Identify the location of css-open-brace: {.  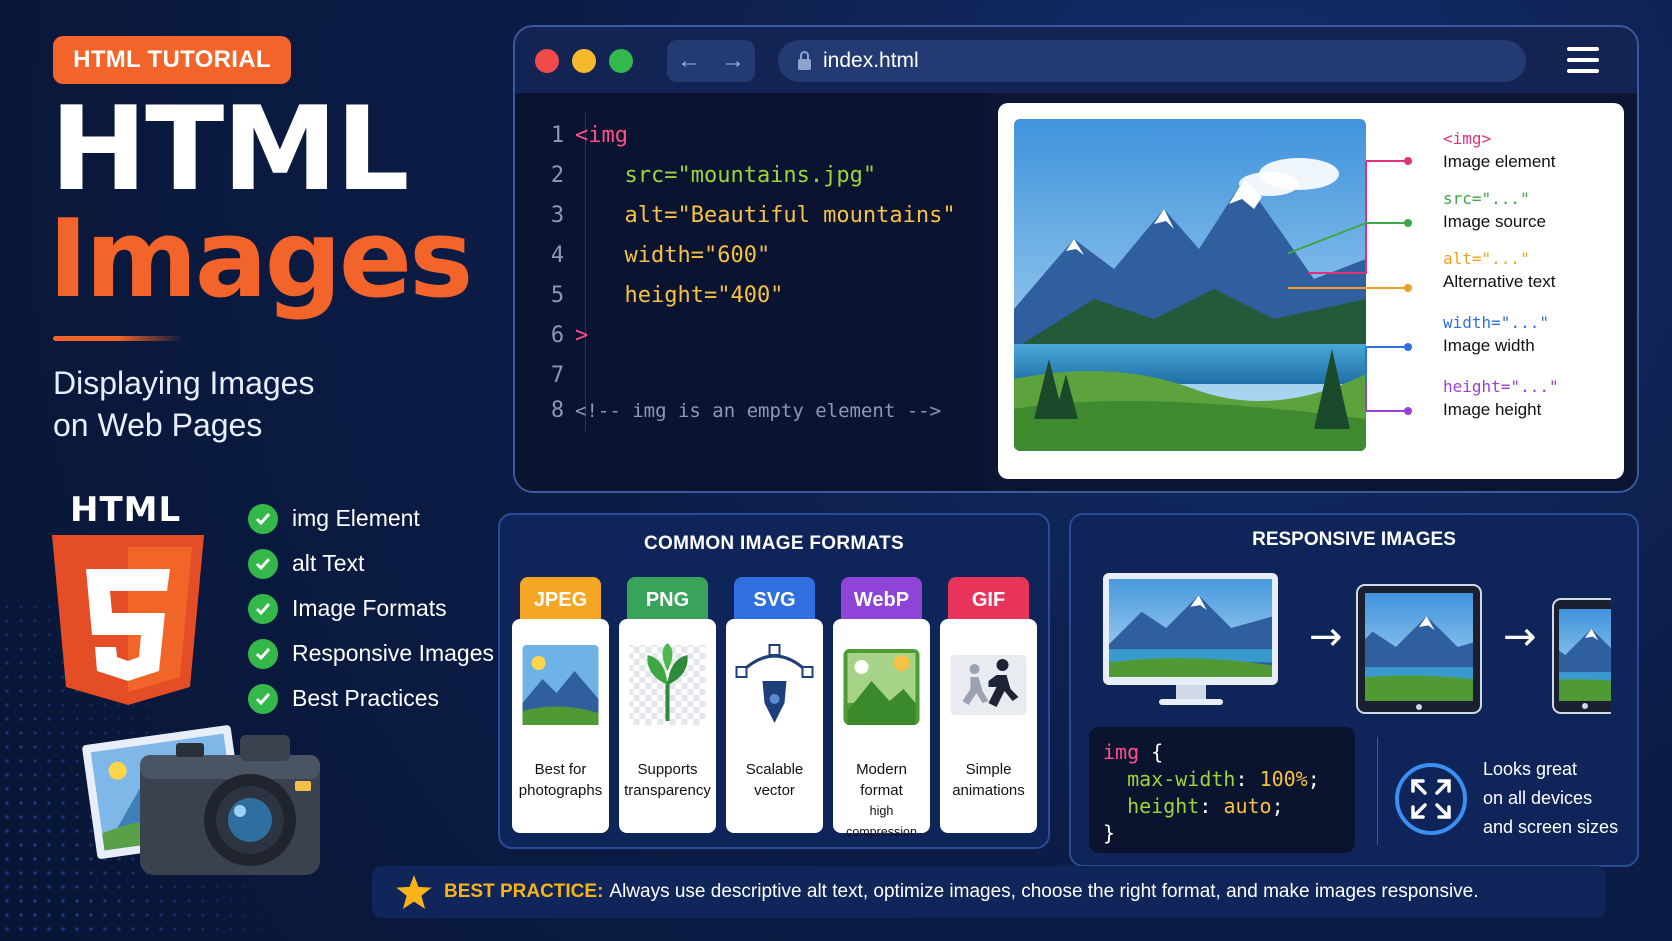
(1157, 752).